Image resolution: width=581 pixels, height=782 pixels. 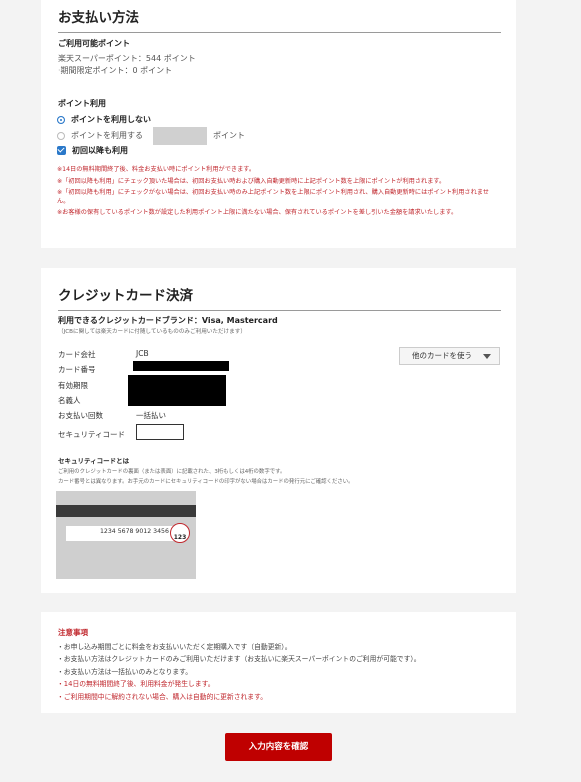 I want to click on checkbox-checked-icon, so click(x=61, y=150).